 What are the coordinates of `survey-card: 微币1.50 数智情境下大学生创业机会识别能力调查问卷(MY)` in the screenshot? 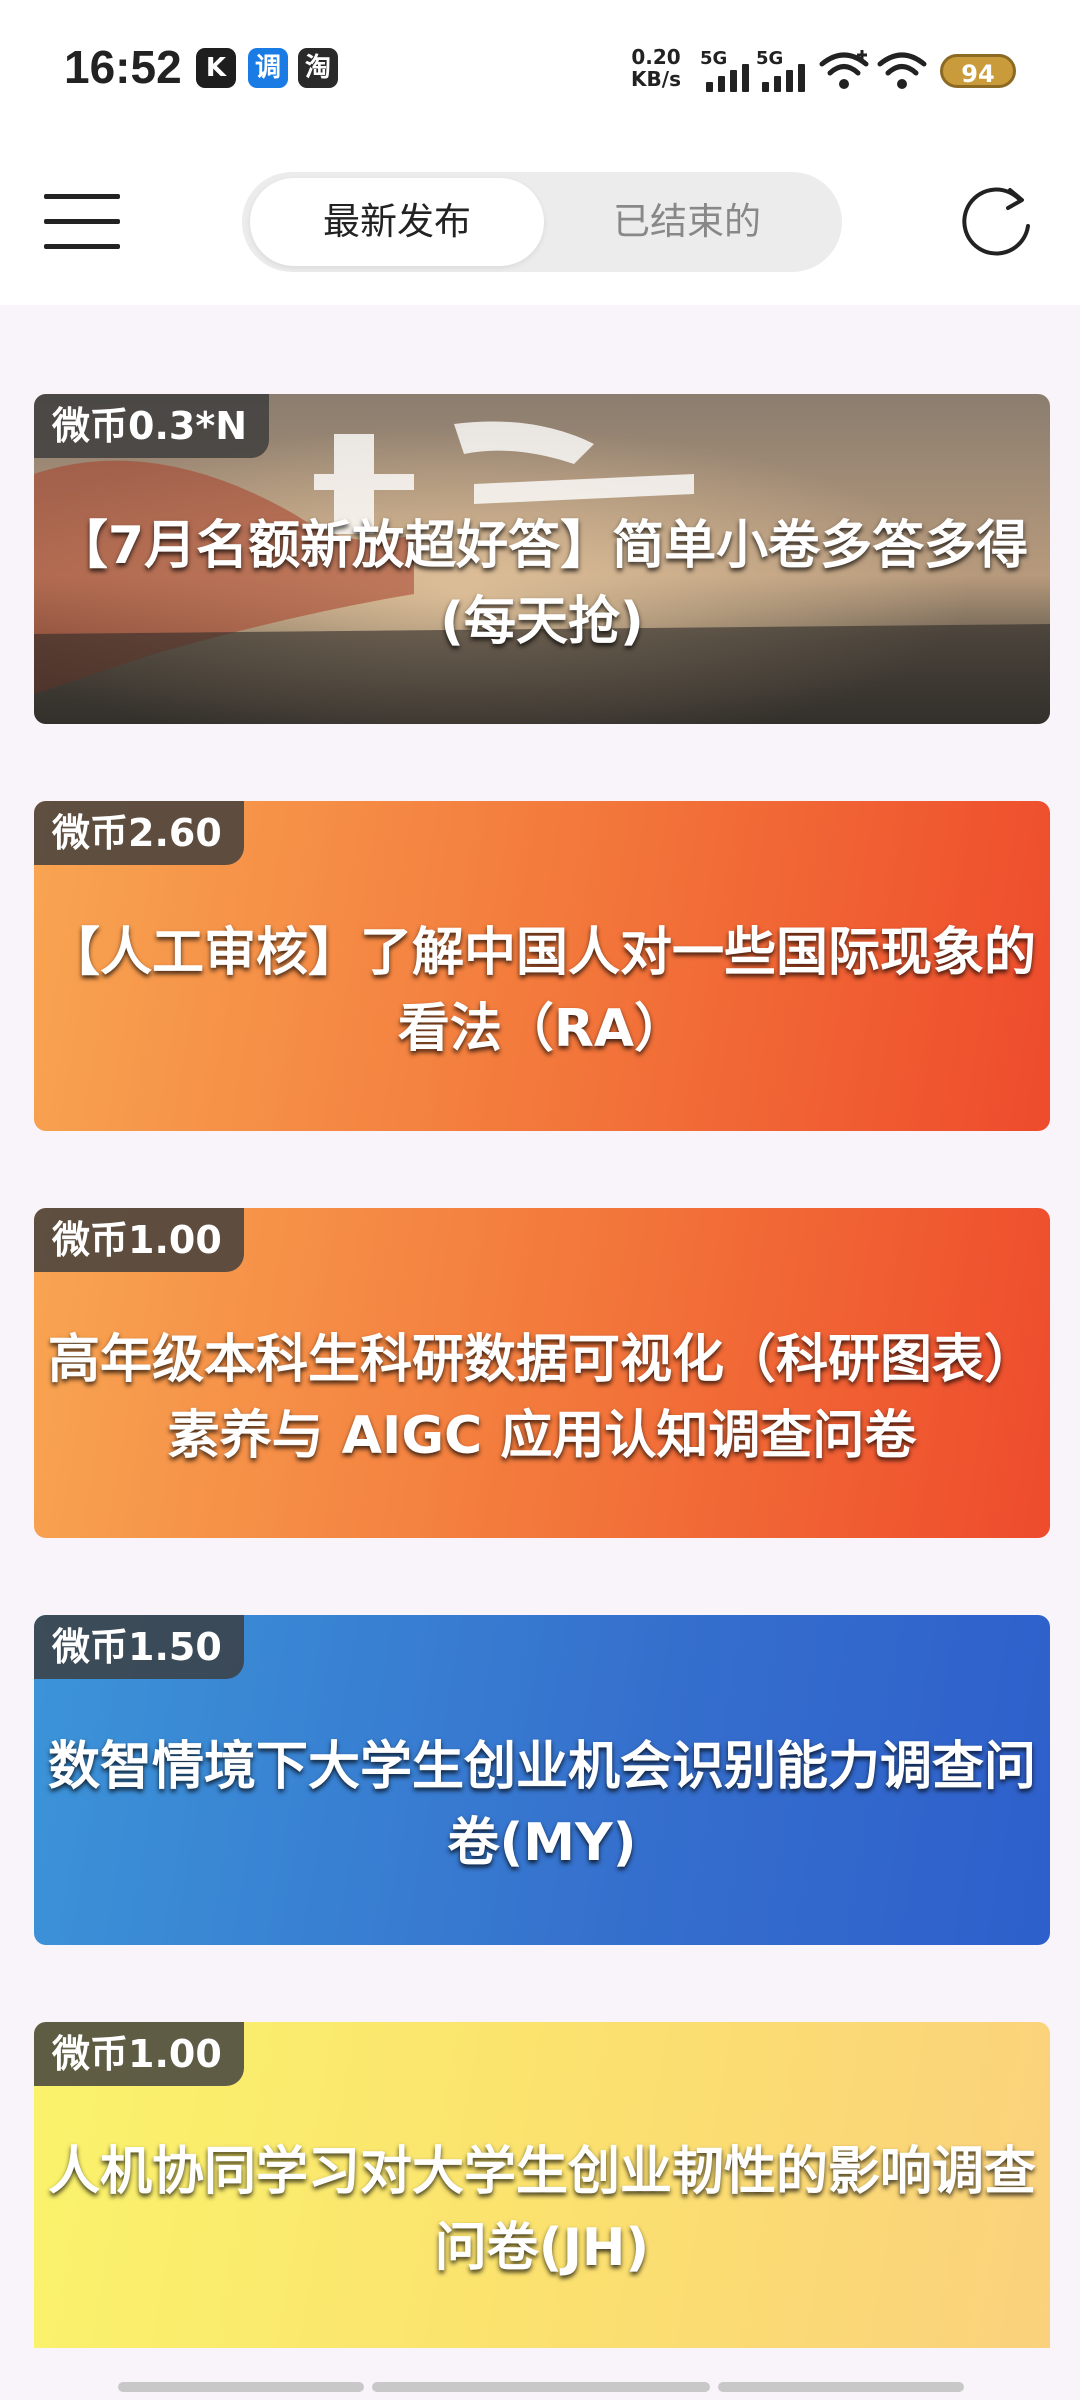 It's located at (542, 1780).